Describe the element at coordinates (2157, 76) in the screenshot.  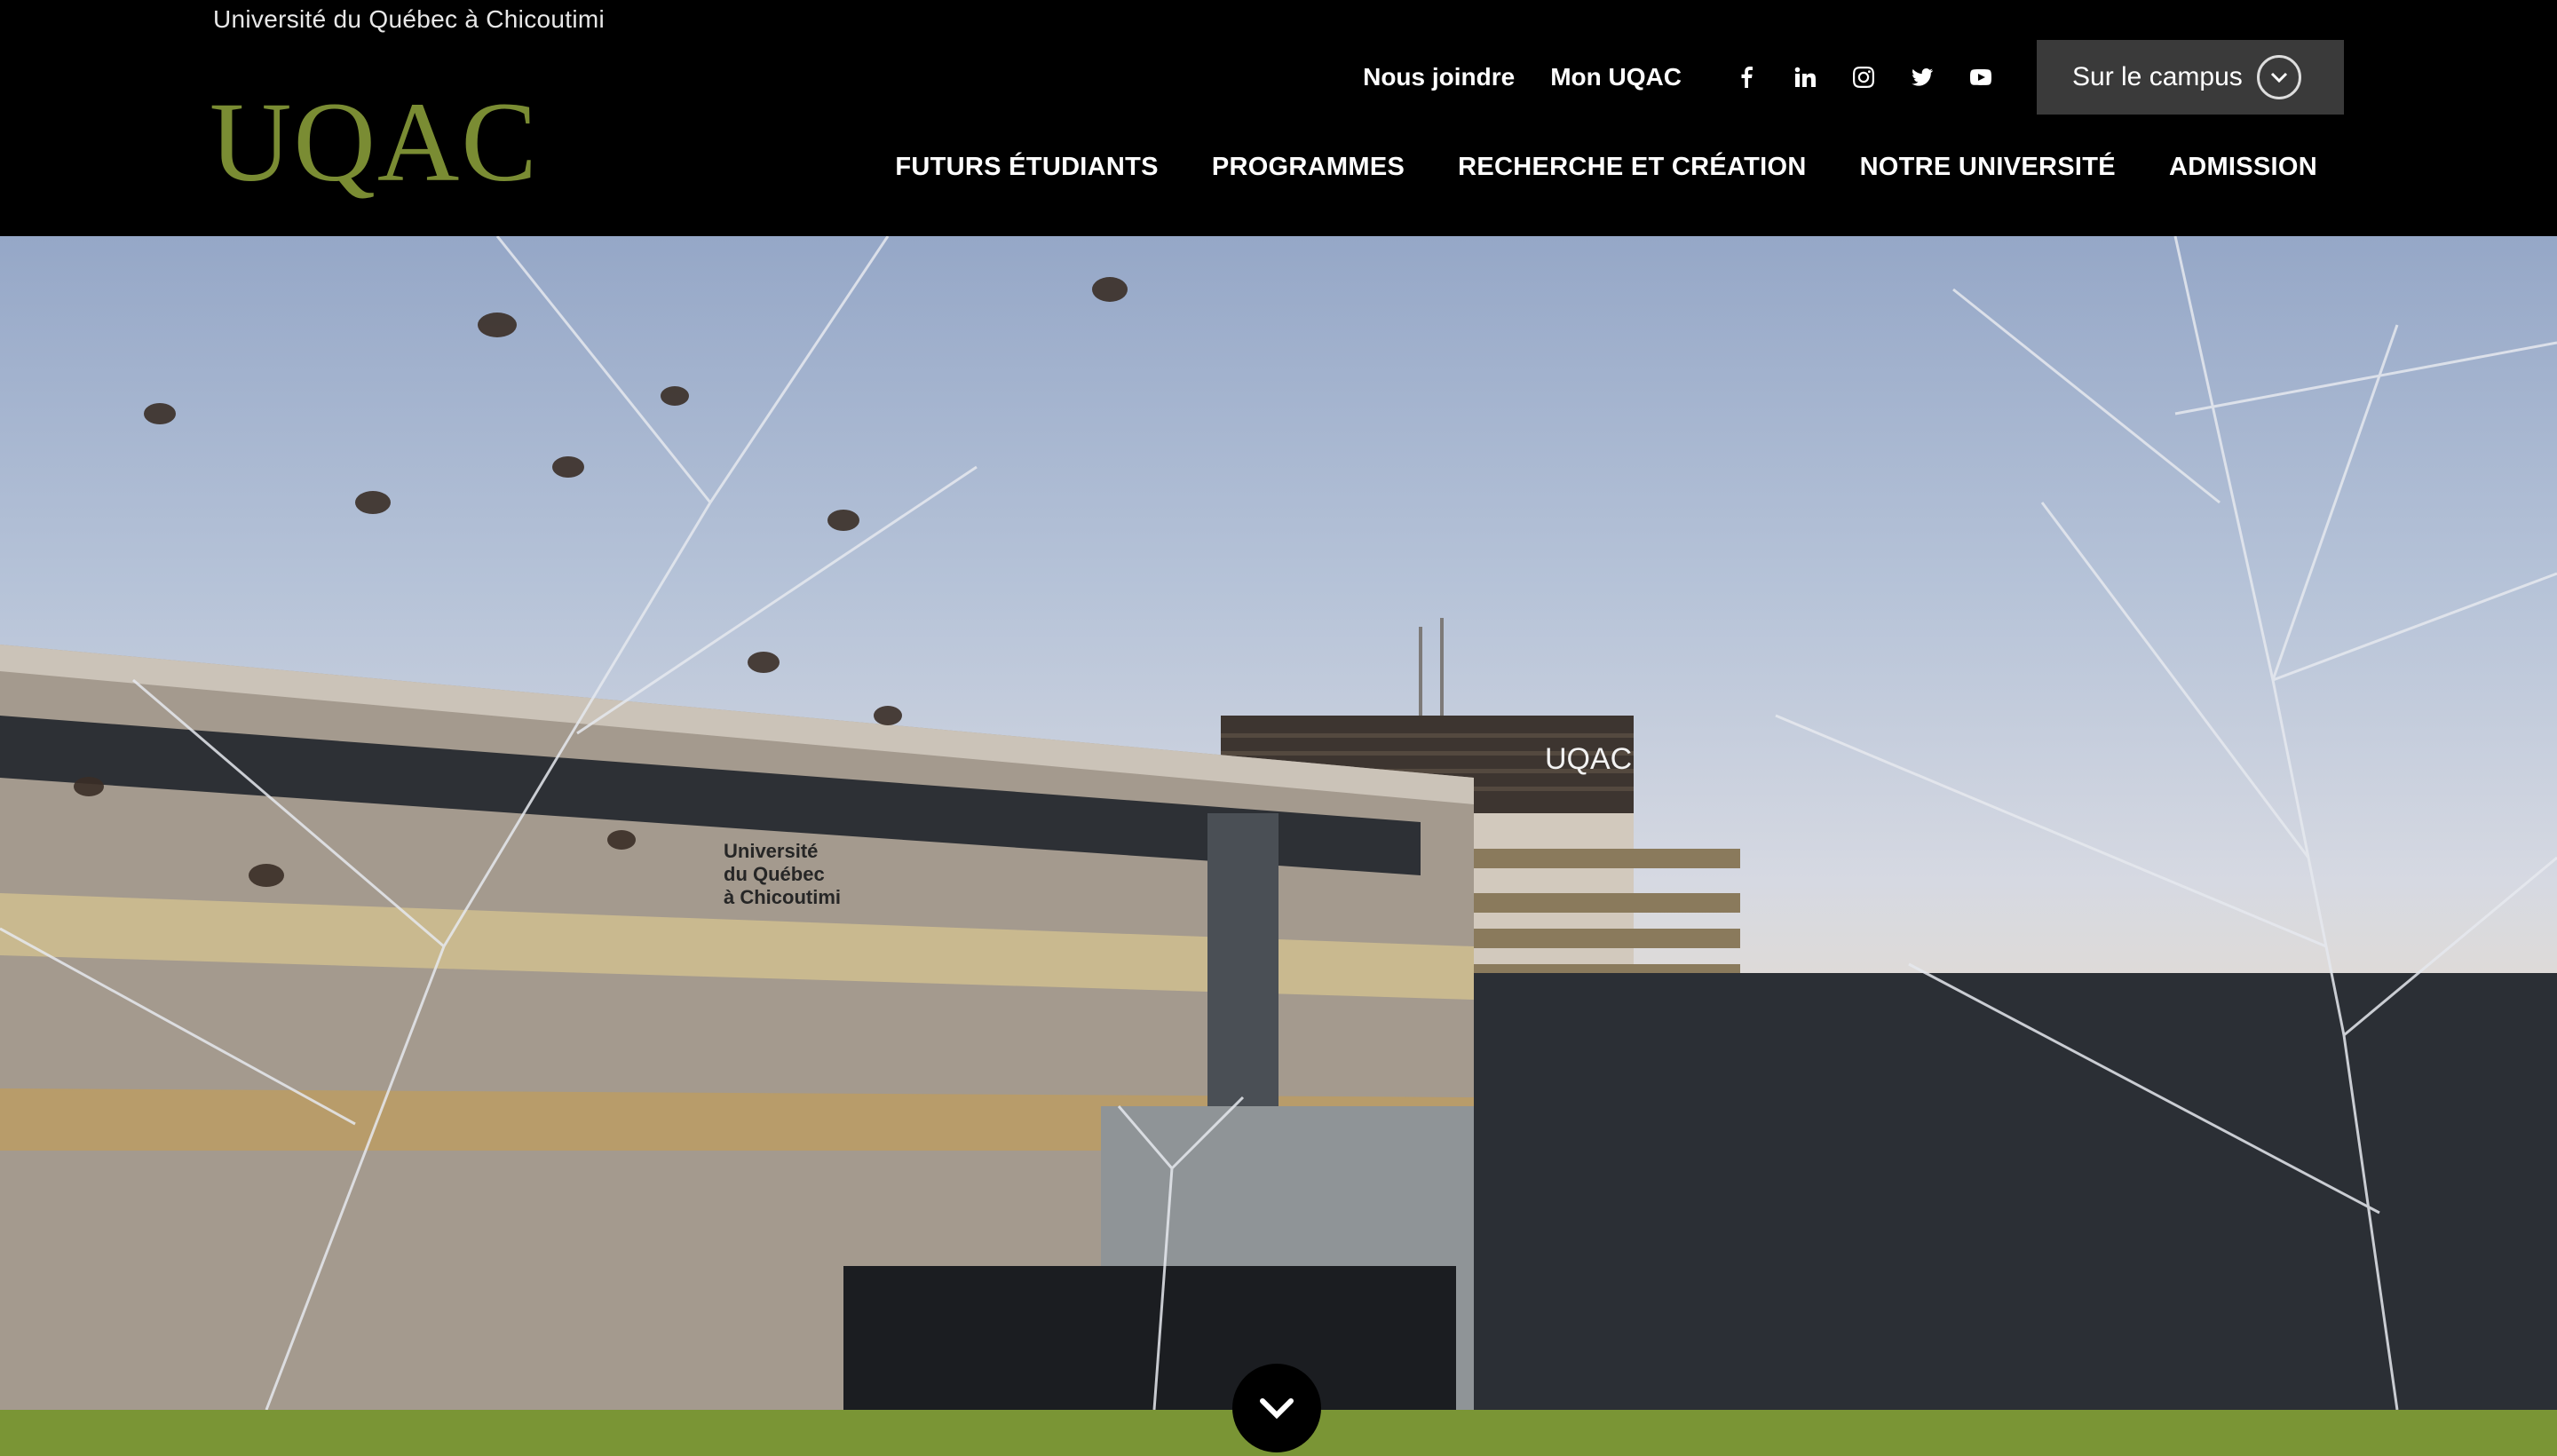
I see `campus-button-label: Sur le campus` at that location.